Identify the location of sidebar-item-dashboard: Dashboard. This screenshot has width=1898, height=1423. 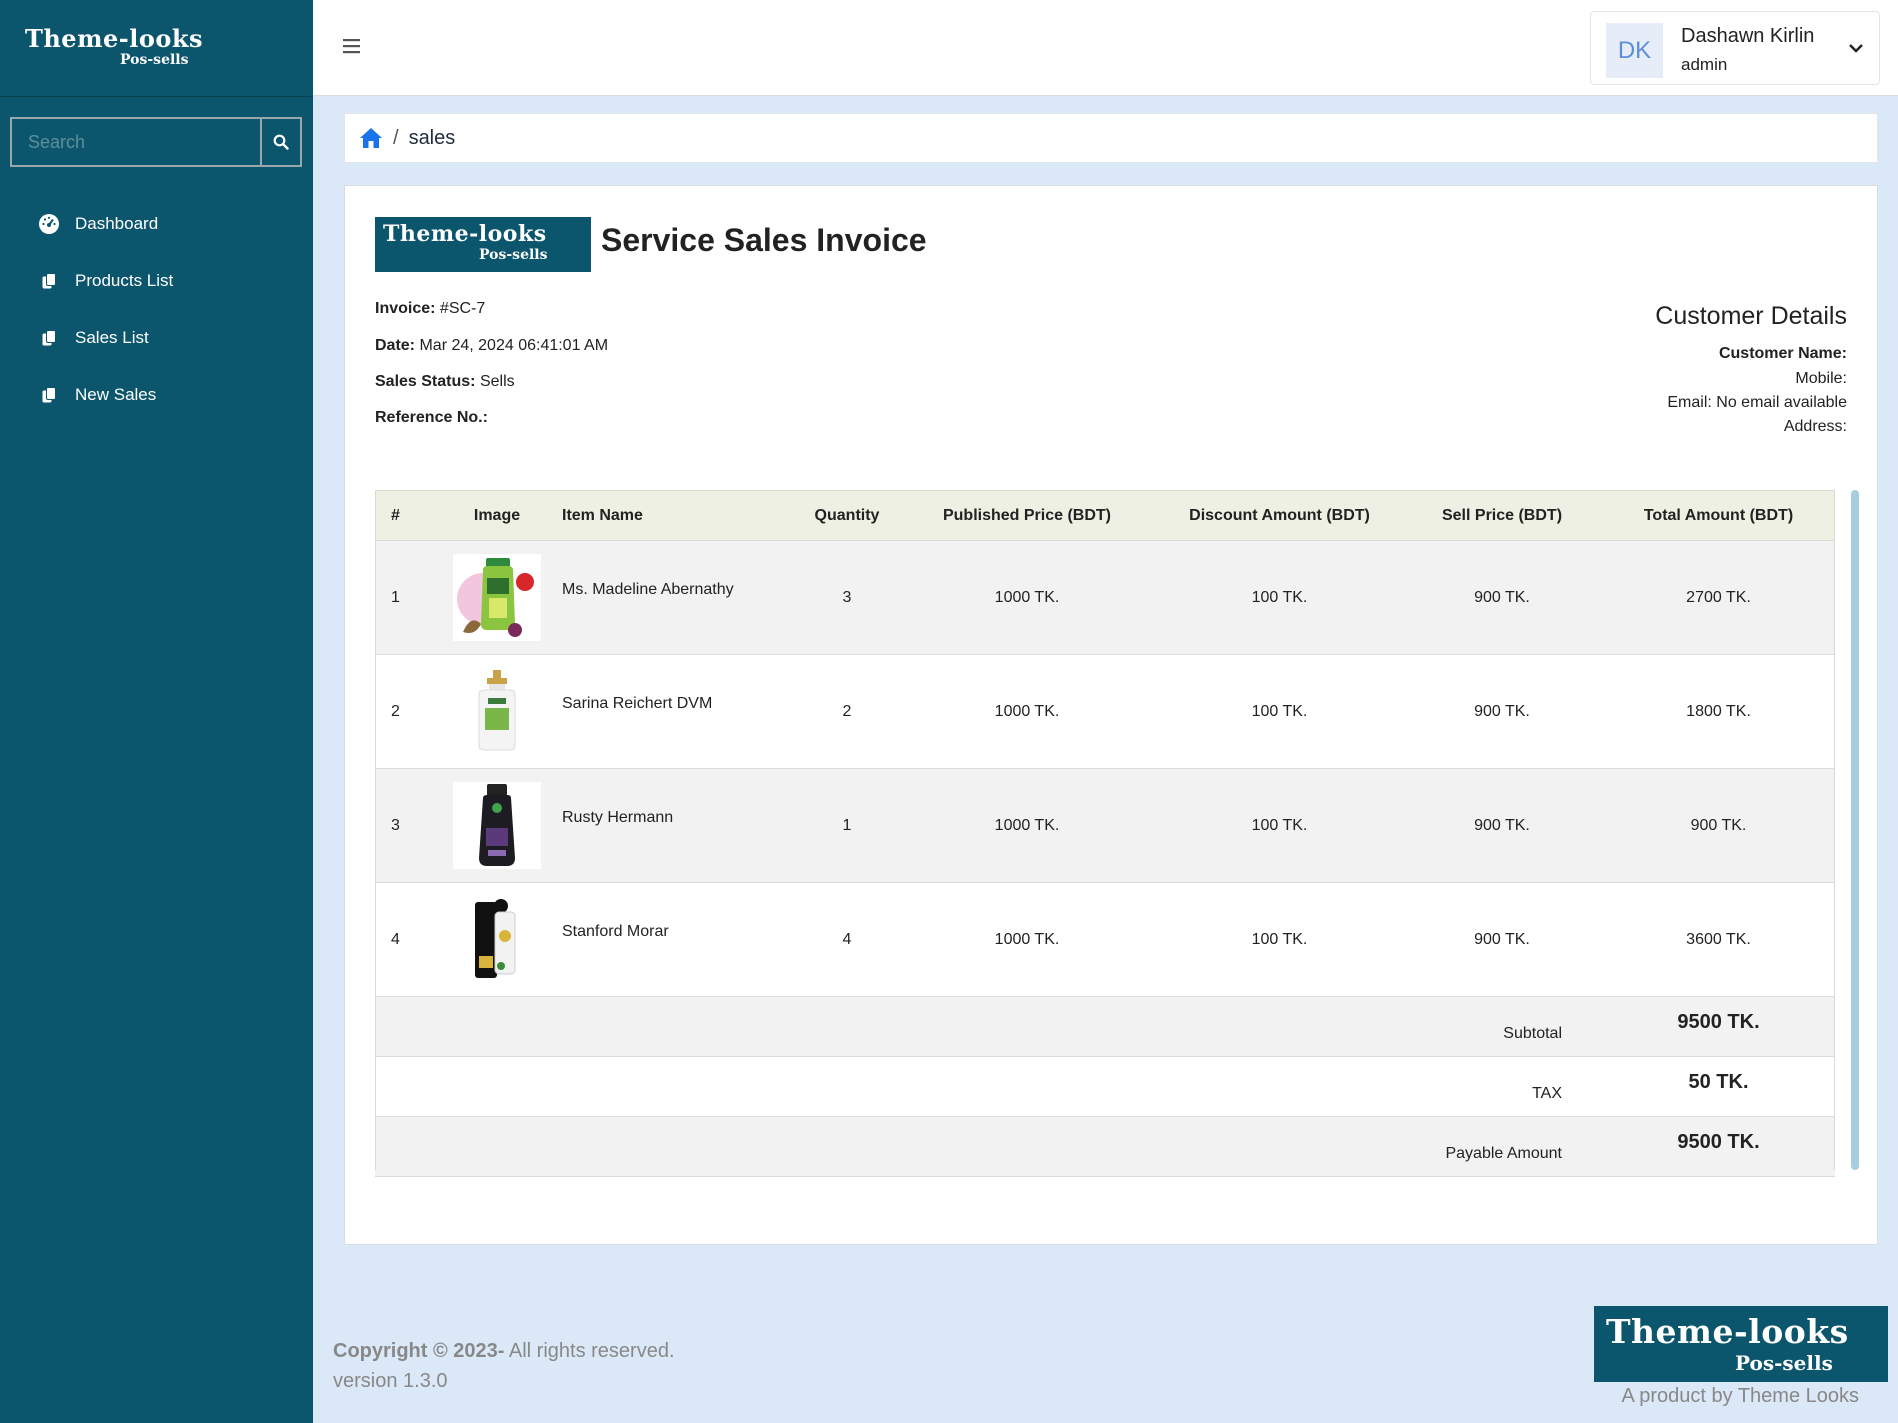
(156, 223).